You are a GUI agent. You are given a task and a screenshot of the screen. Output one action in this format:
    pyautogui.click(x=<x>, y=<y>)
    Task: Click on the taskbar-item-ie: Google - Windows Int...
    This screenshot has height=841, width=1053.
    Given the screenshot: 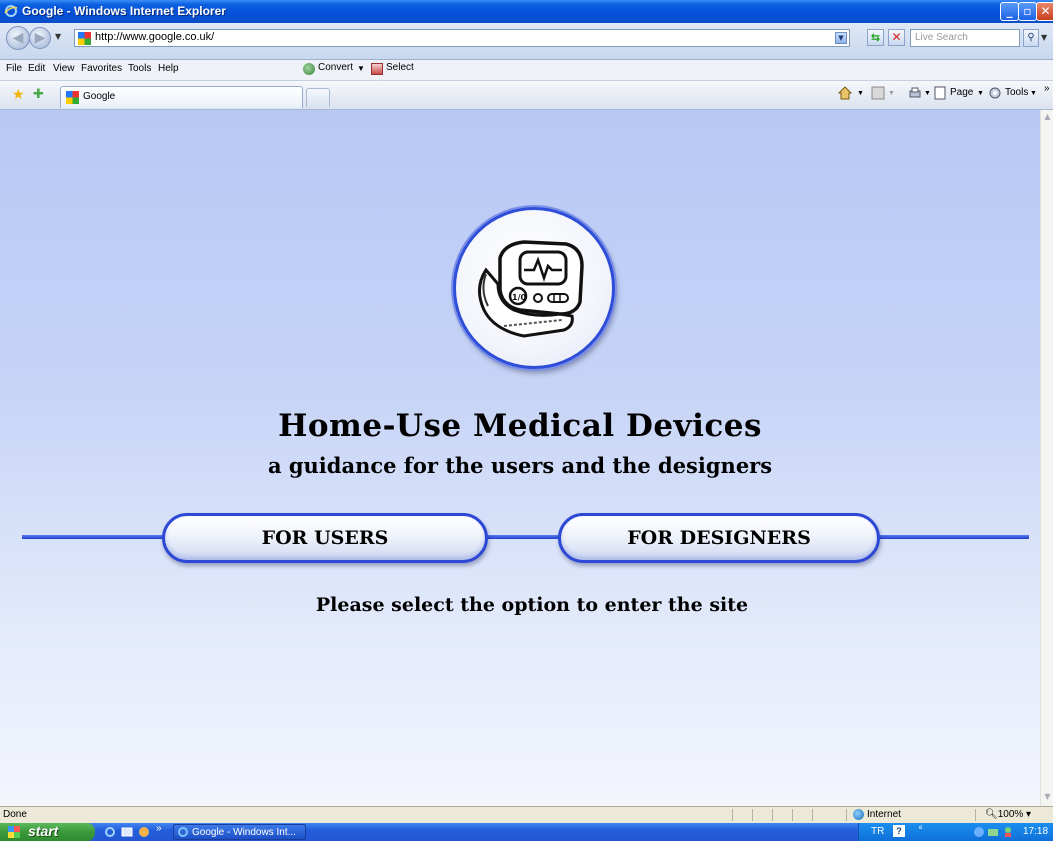 What is the action you would take?
    pyautogui.click(x=239, y=832)
    